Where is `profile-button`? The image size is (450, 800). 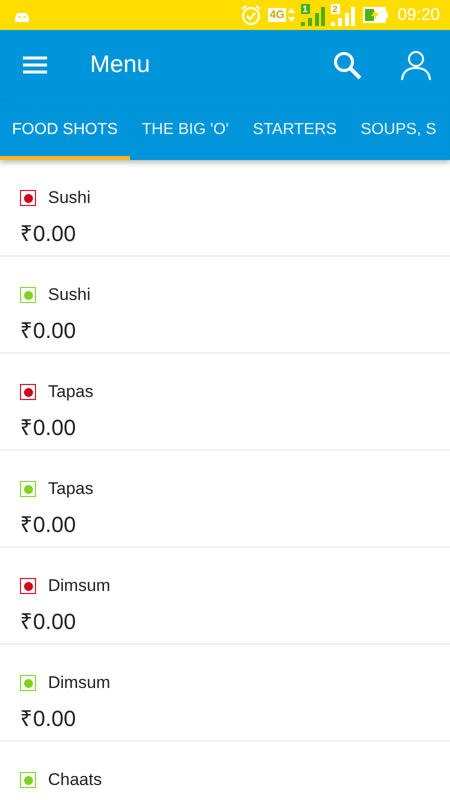
profile-button is located at coordinates (416, 65).